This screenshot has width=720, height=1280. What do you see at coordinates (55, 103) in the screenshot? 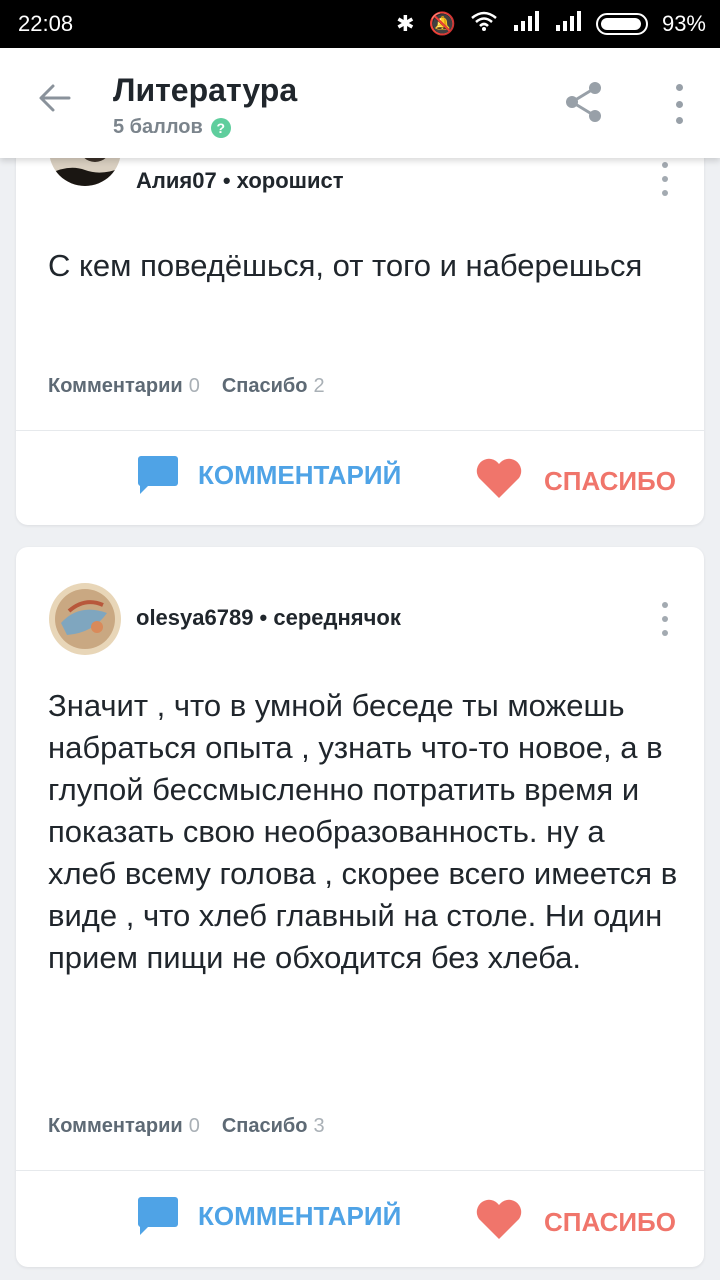
I see `back-arrow-icon` at bounding box center [55, 103].